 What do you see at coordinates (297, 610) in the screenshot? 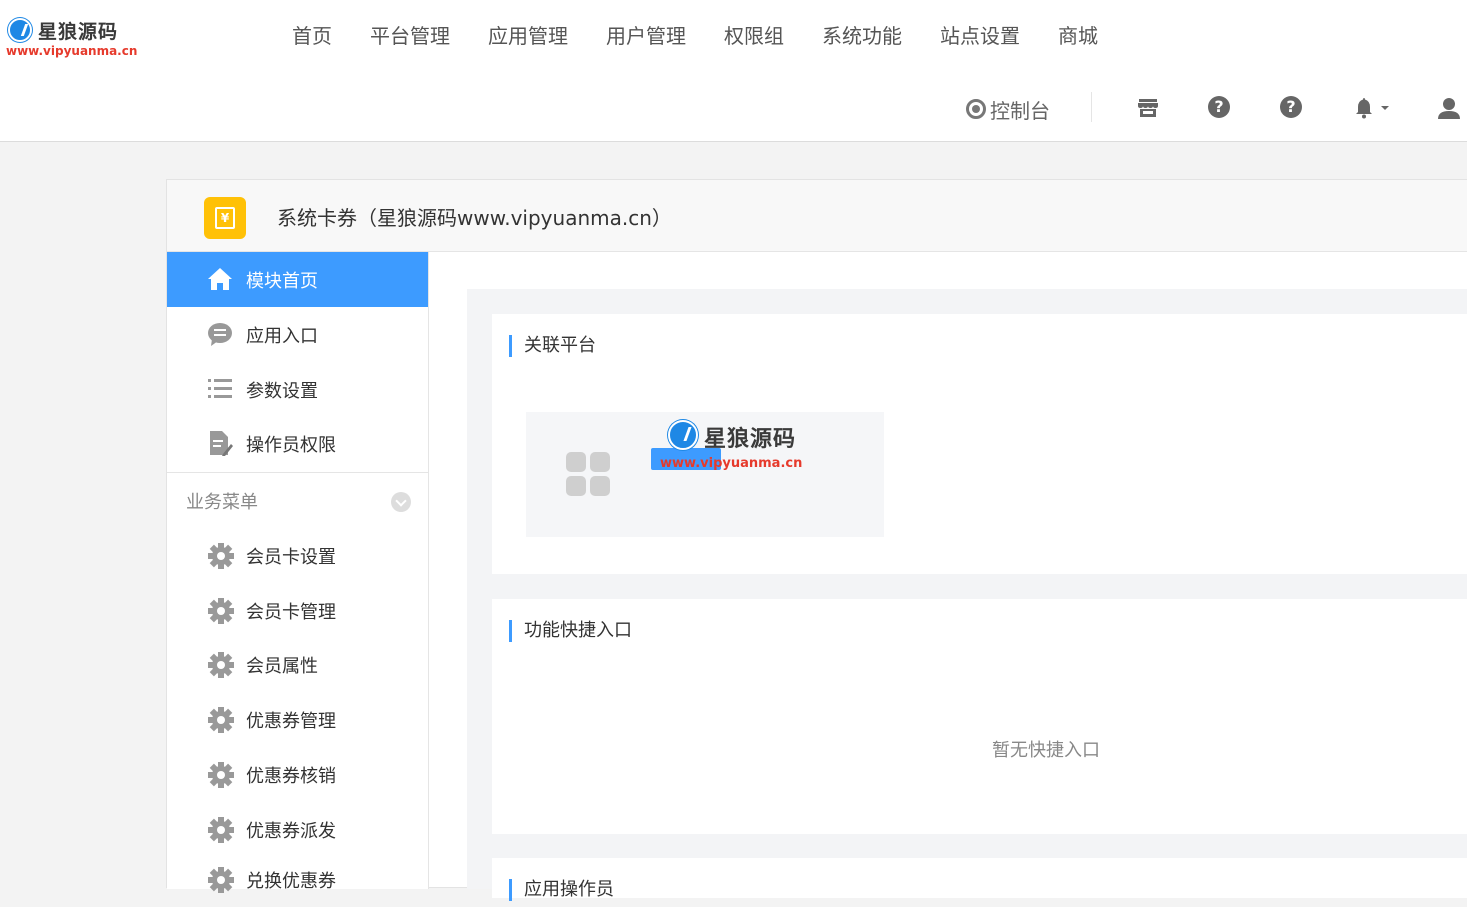
I see `sidebar-item-membership-card-management: 会员卡管理` at bounding box center [297, 610].